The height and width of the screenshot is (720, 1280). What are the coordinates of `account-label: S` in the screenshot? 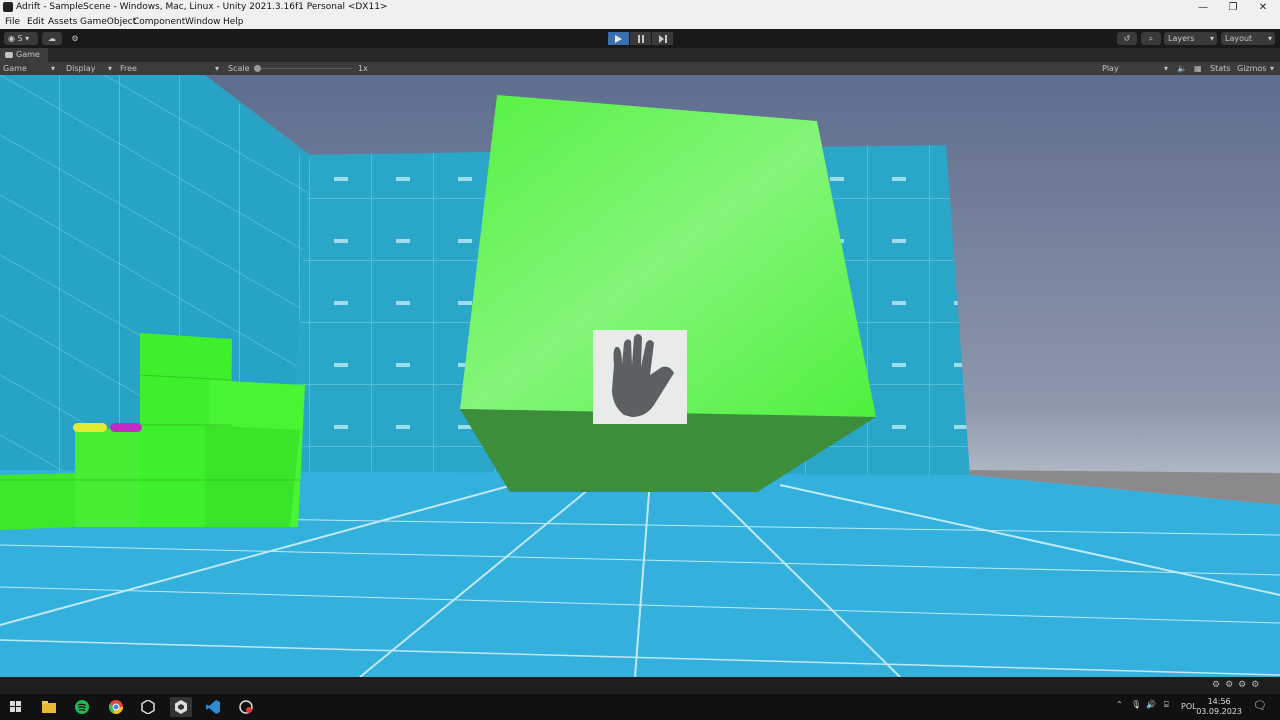 It's located at (20, 38).